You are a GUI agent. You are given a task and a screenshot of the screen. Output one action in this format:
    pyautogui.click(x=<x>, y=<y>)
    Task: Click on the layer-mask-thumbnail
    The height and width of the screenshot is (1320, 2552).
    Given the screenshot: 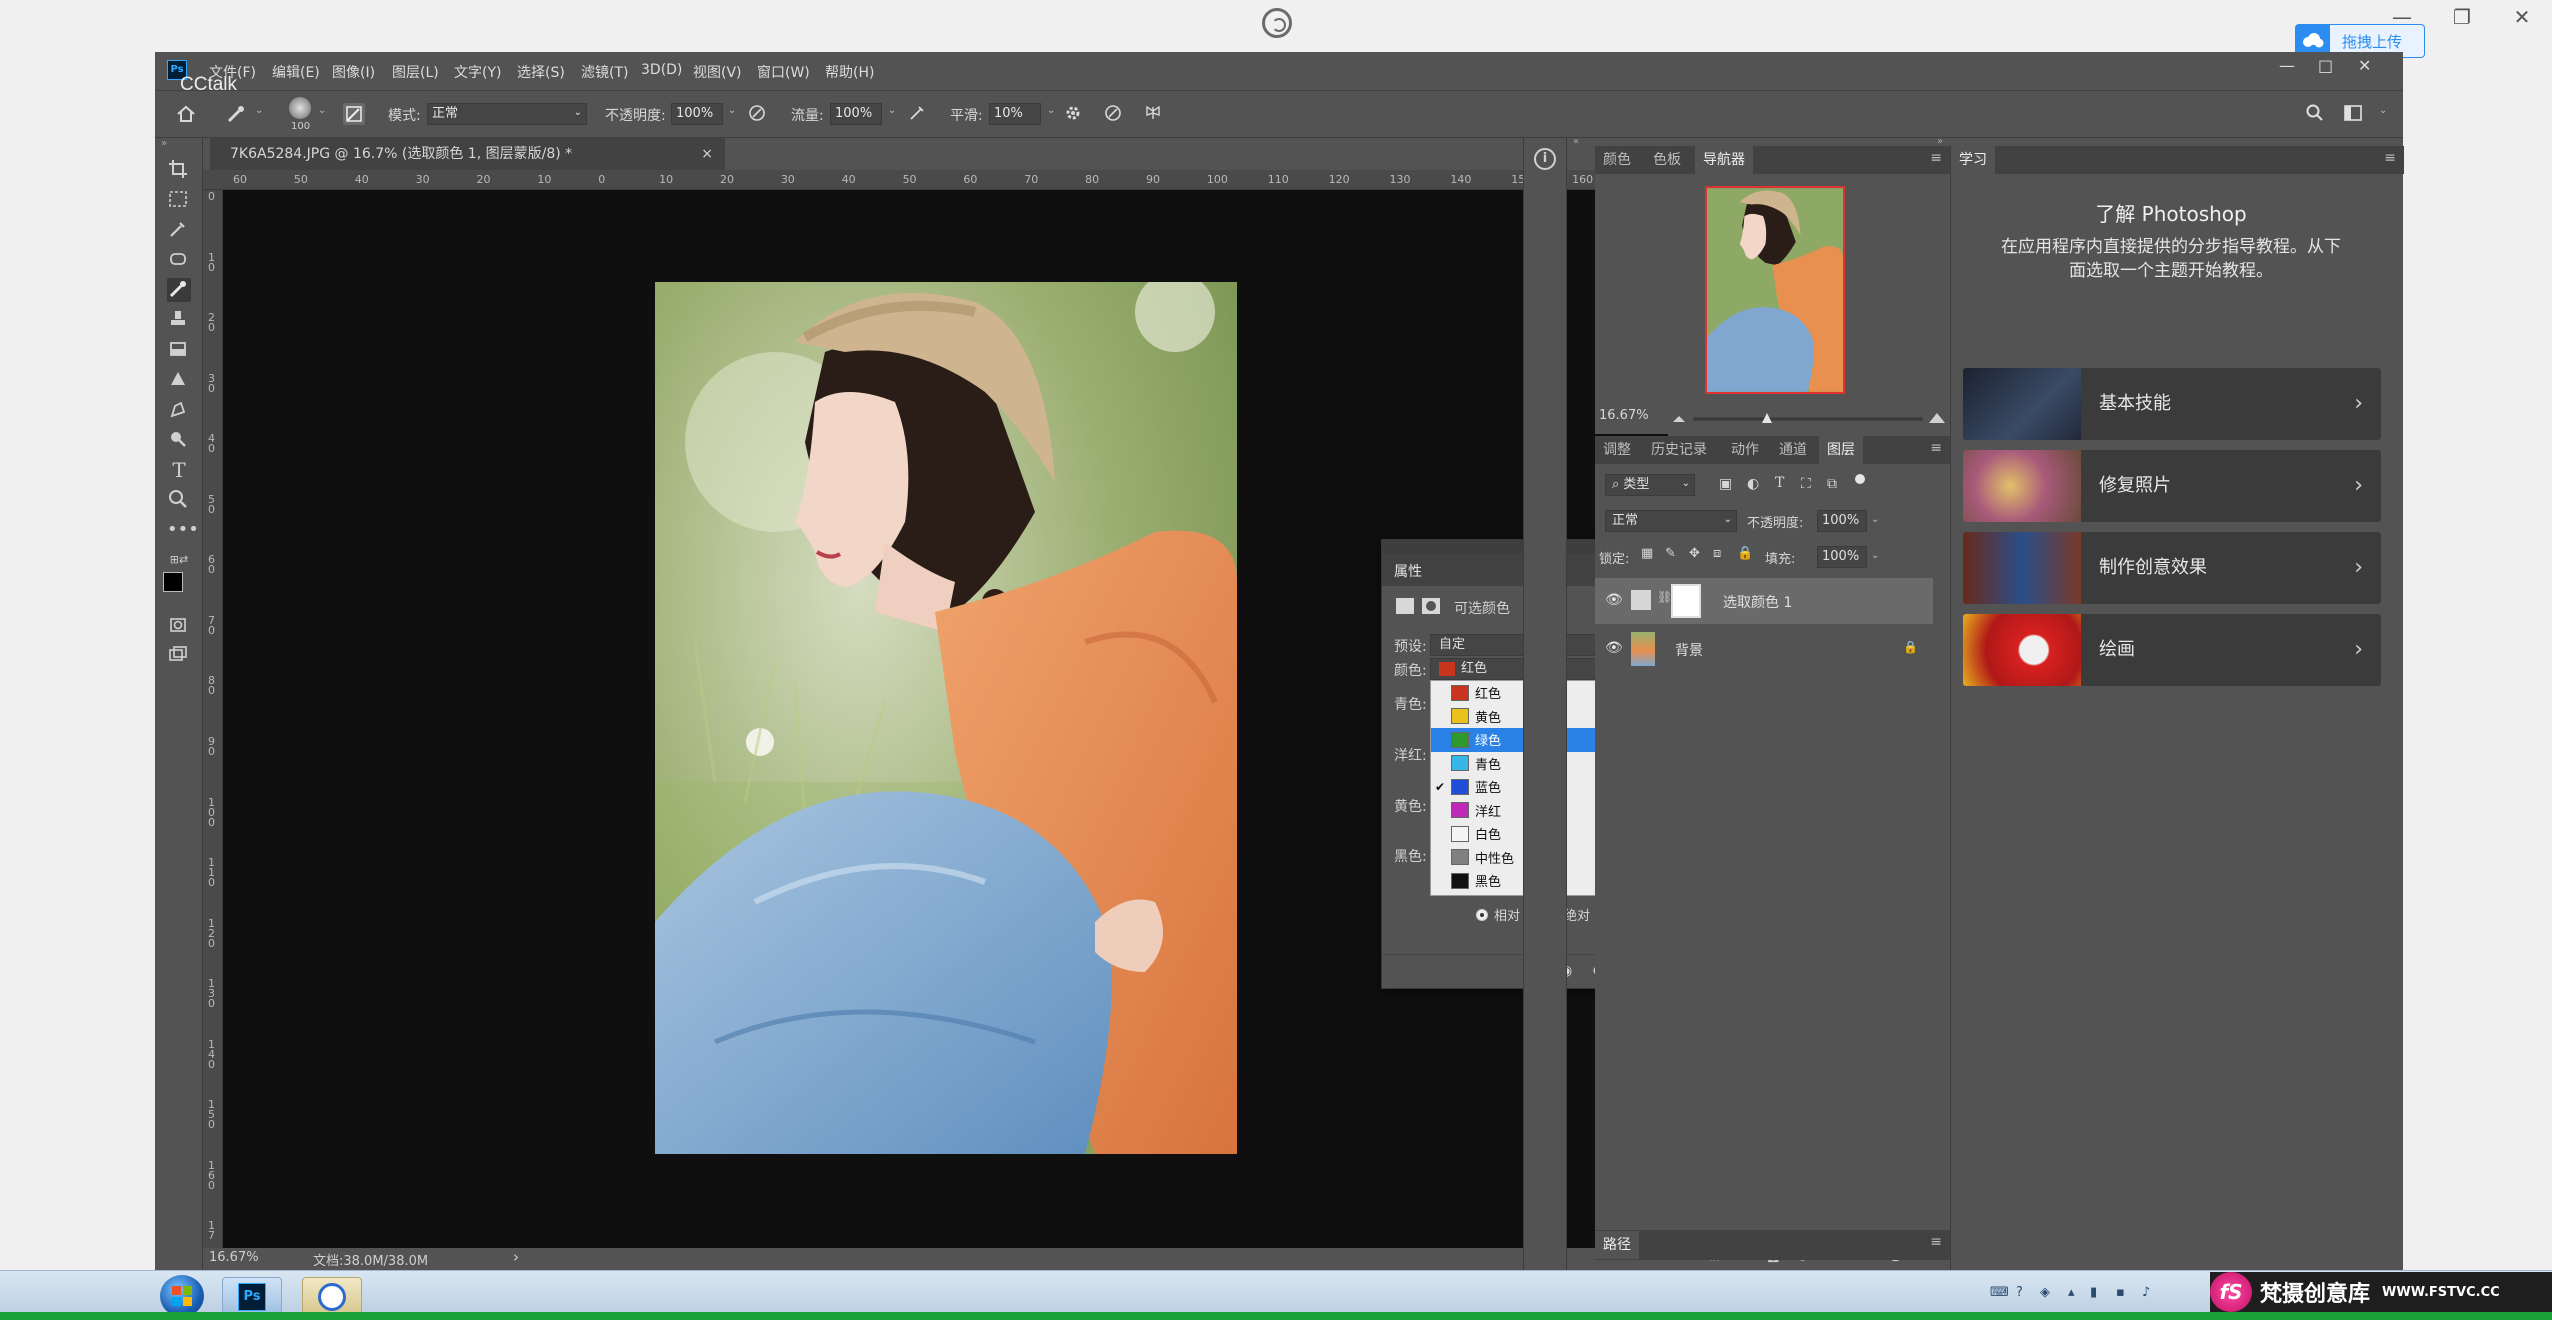 What is the action you would take?
    pyautogui.click(x=1686, y=601)
    